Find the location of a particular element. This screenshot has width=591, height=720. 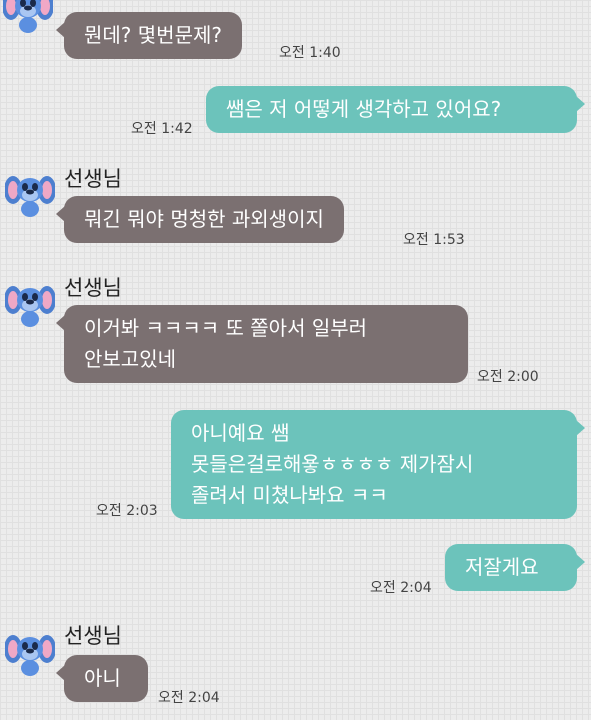

message-bubble: 쌤은 저 어떻게 생각하고 있어요? is located at coordinates (395, 109).